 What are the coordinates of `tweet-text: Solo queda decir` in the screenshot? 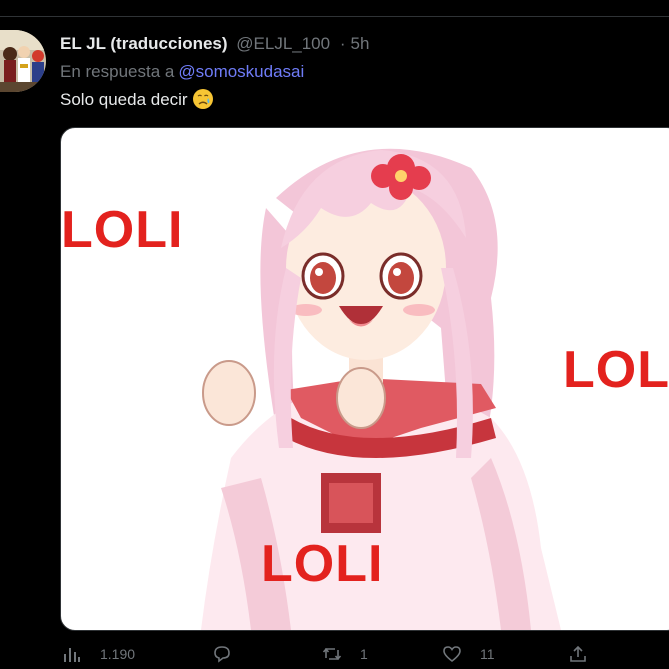 It's located at (137, 100).